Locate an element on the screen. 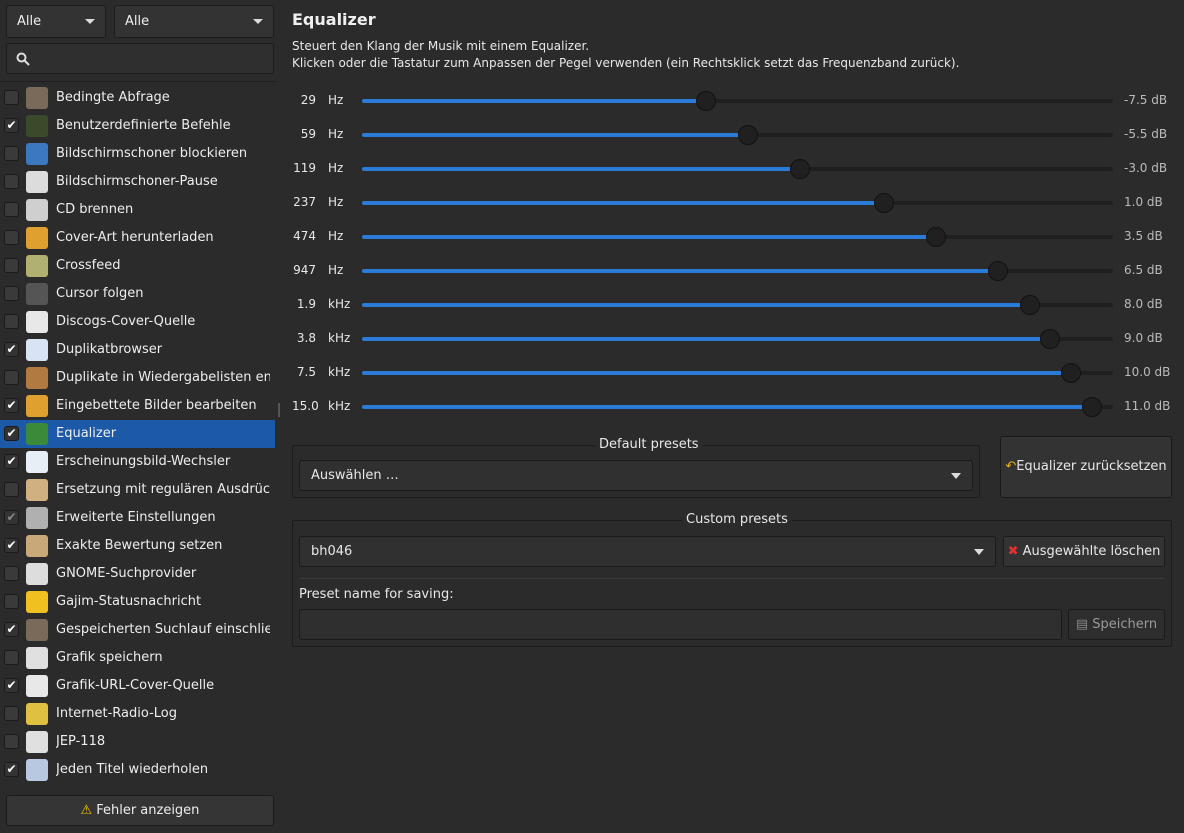 The width and height of the screenshot is (1184, 833). custom-presets-select: bh046 is located at coordinates (647, 551).